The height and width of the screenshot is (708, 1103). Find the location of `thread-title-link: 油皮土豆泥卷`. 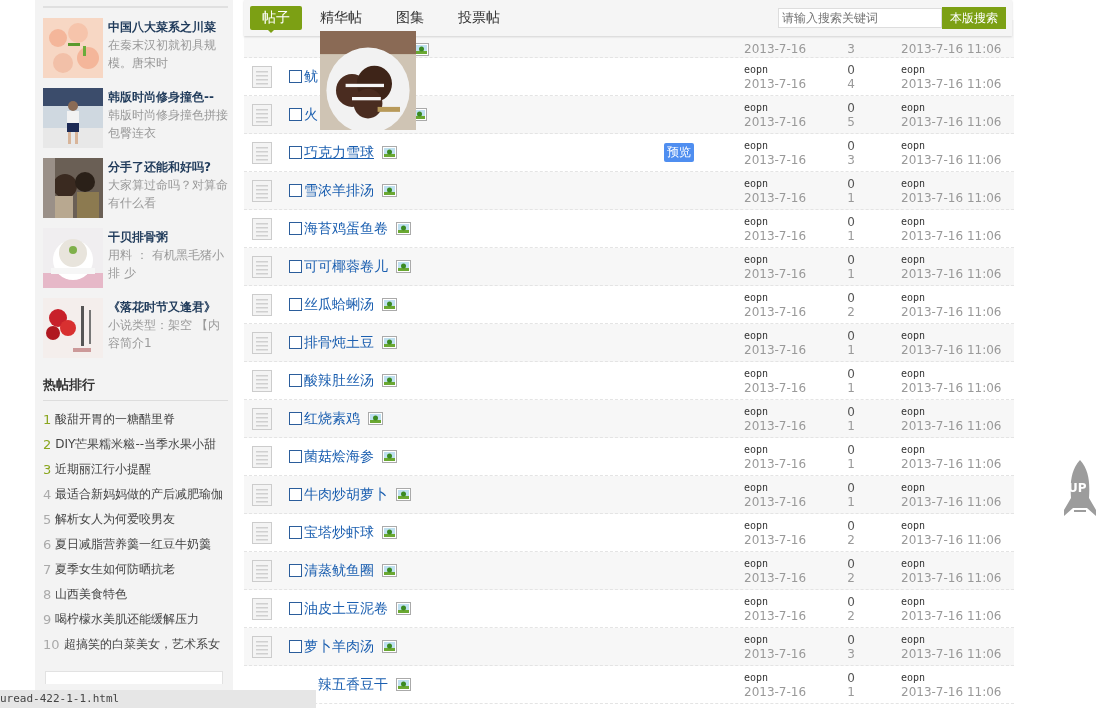

thread-title-link: 油皮土豆泥卷 is located at coordinates (346, 608).